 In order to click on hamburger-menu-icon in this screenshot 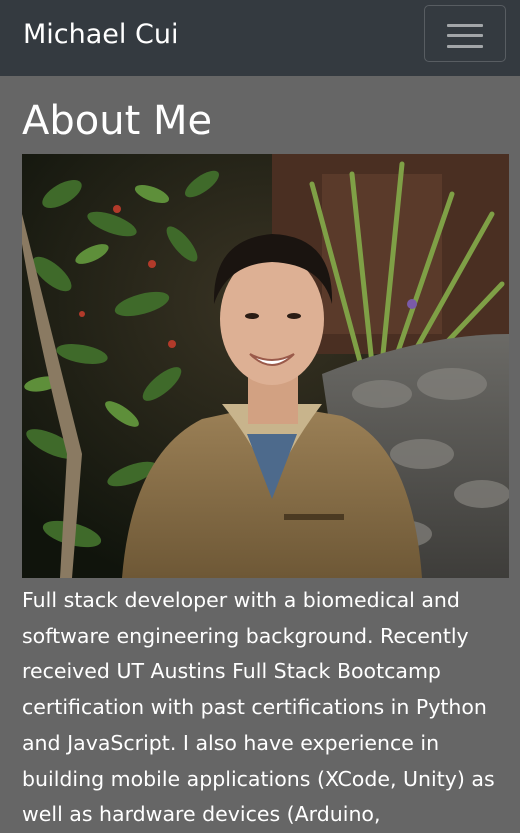, I will do `click(465, 25)`.